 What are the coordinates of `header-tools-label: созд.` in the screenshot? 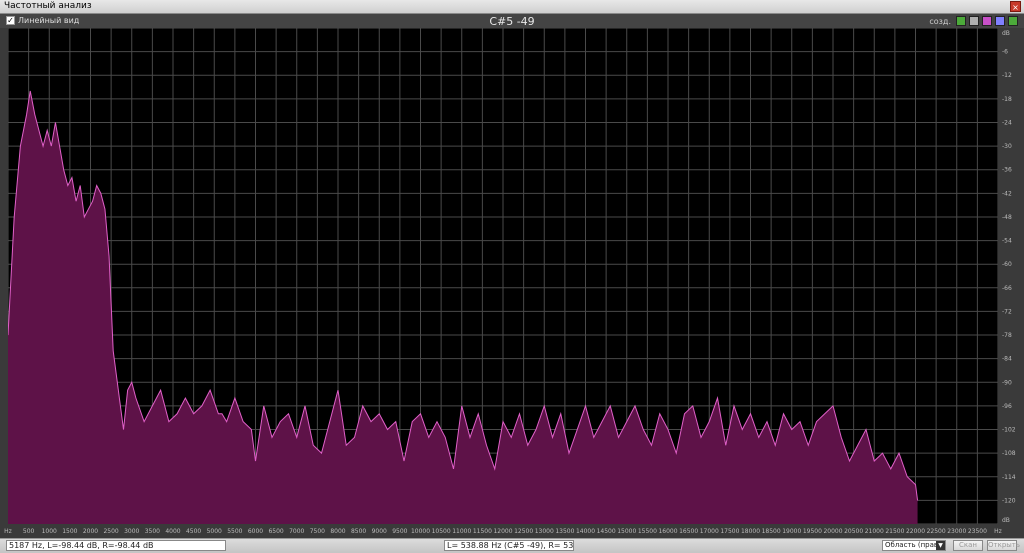 It's located at (940, 21).